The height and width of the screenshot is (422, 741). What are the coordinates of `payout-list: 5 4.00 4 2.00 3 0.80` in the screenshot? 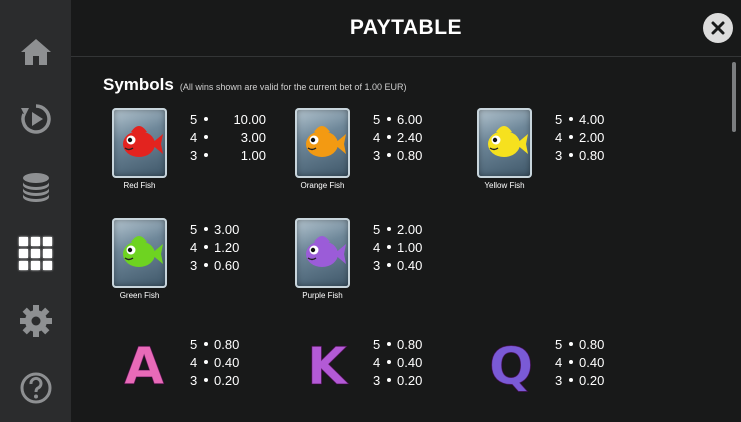 It's located at (600, 137).